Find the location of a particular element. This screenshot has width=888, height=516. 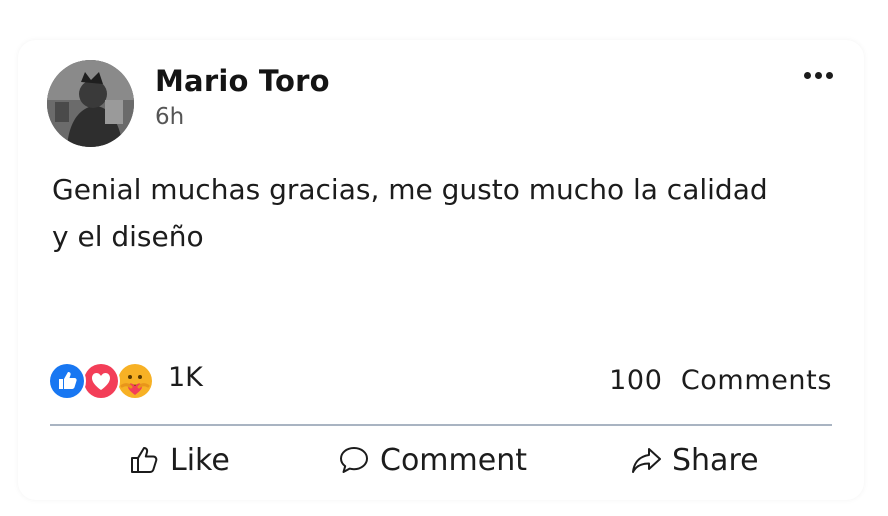

comment-button: Comment is located at coordinates (432, 460).